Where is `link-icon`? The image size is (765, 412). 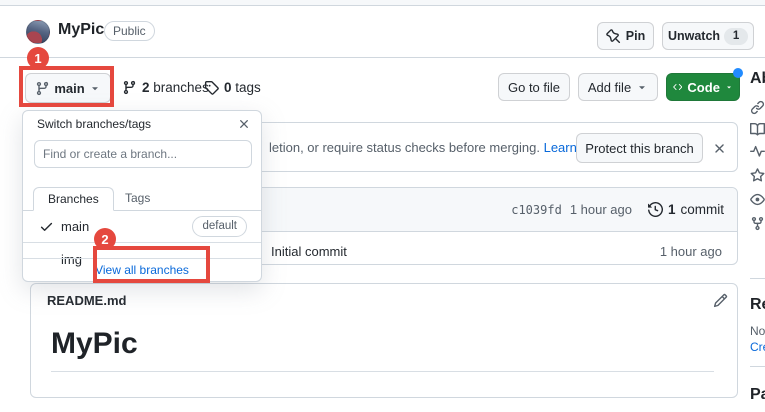 link-icon is located at coordinates (757, 107).